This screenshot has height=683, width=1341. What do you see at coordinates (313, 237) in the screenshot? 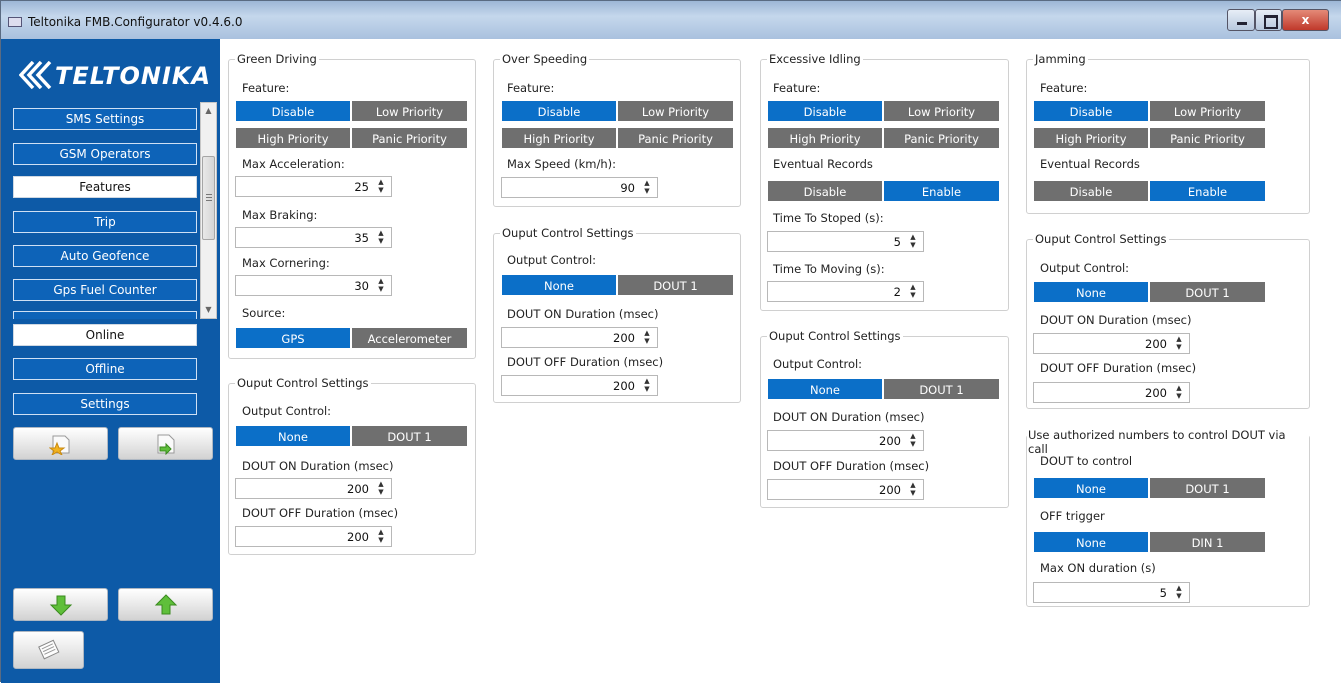
I see `gd-max-braking-input: 35 ▲ ▼` at bounding box center [313, 237].